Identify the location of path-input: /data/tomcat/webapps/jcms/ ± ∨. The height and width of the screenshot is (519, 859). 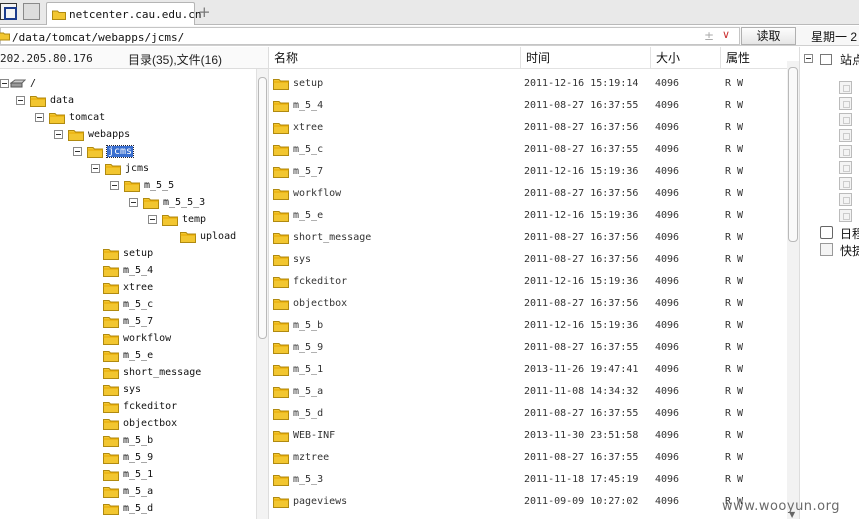
(370, 36).